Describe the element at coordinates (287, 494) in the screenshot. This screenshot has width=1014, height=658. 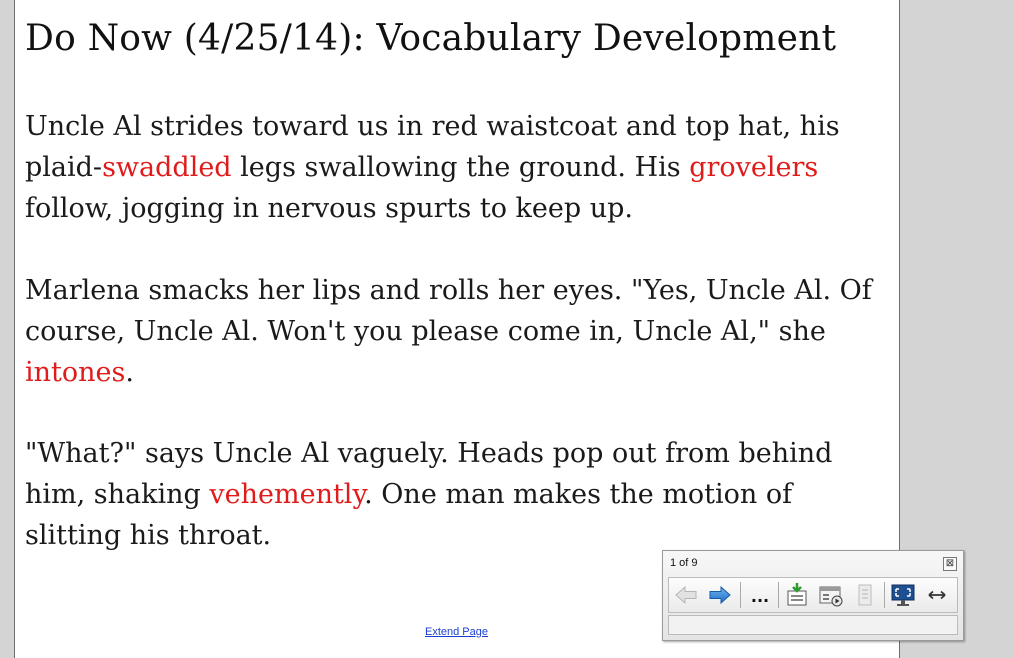
I see `vocab-word: vehemently` at that location.